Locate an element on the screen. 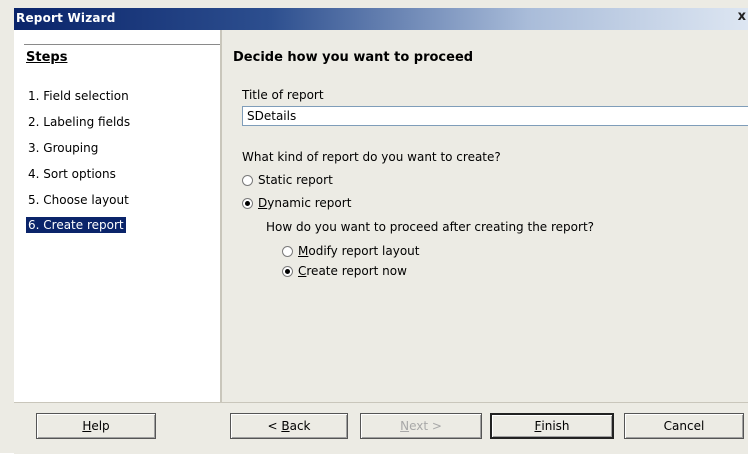 The height and width of the screenshot is (454, 748). step-field-selection: 1. Field selection is located at coordinates (78, 96).